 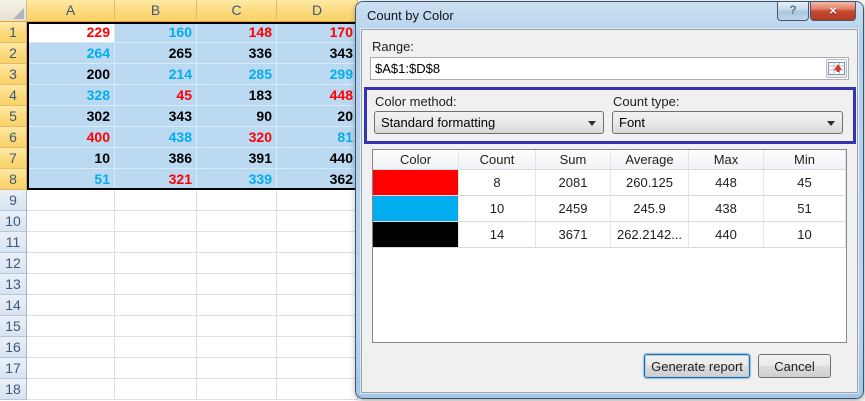 What do you see at coordinates (609, 183) in the screenshot?
I see `table-row-red: 8 2081 260.125 448 45` at bounding box center [609, 183].